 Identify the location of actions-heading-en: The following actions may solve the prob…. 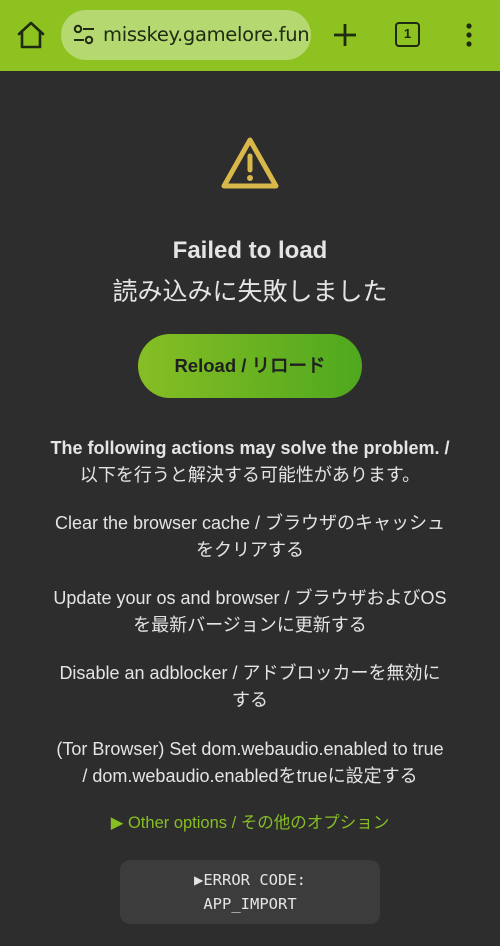
(250, 448).